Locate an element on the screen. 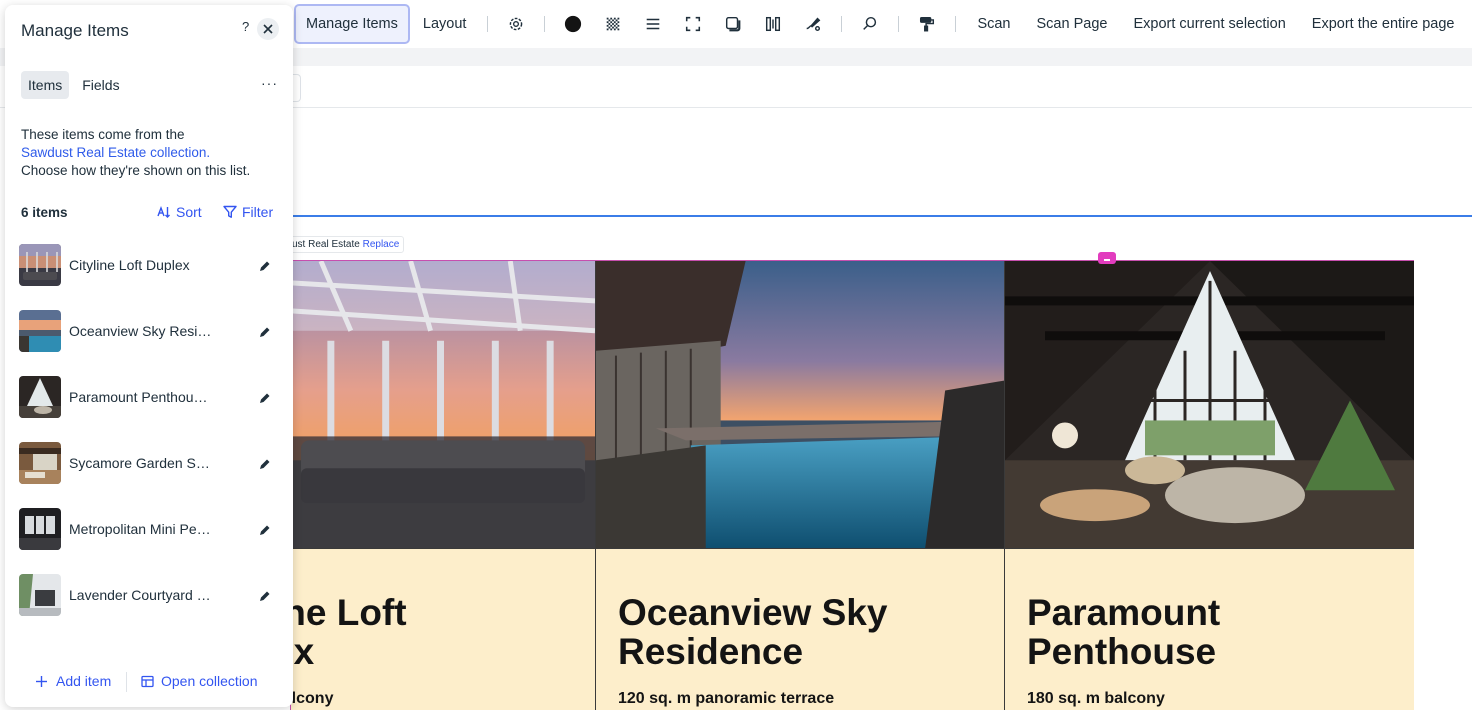 The height and width of the screenshot is (710, 1472). collection-label: ust Real Estate Replace is located at coordinates (346, 244).